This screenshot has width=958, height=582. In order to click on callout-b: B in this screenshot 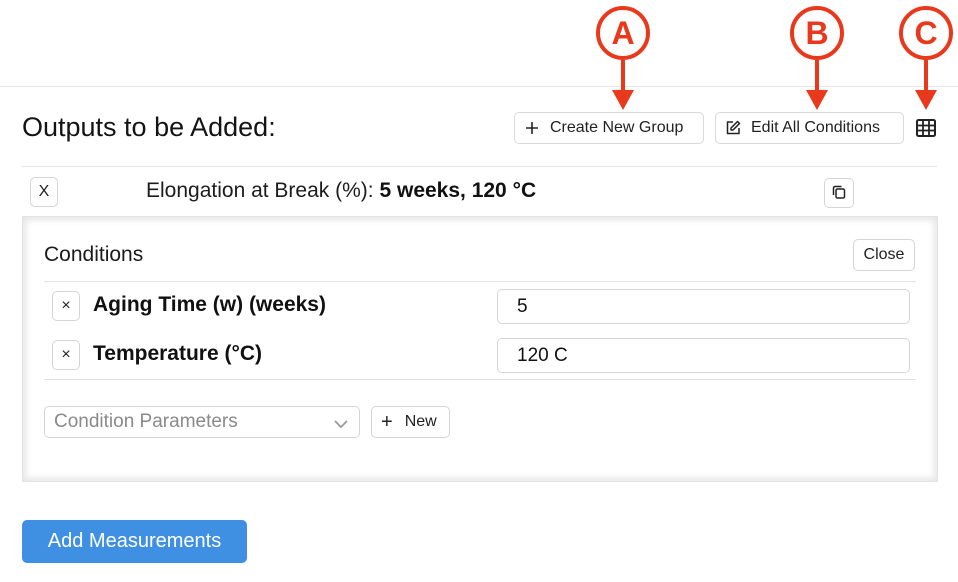, I will do `click(817, 33)`.